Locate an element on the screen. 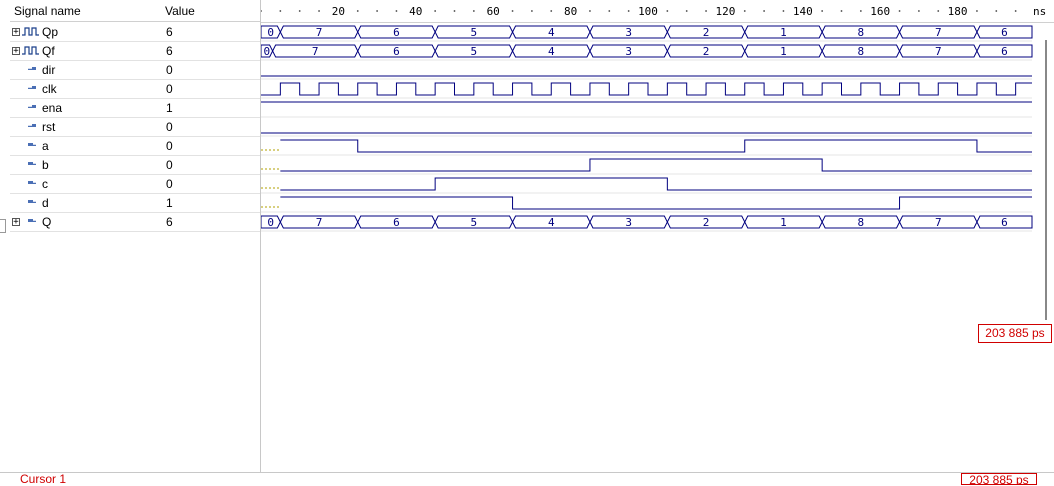 Image resolution: width=1054 pixels, height=486 pixels. clock-wave is located at coordinates (646, 89).